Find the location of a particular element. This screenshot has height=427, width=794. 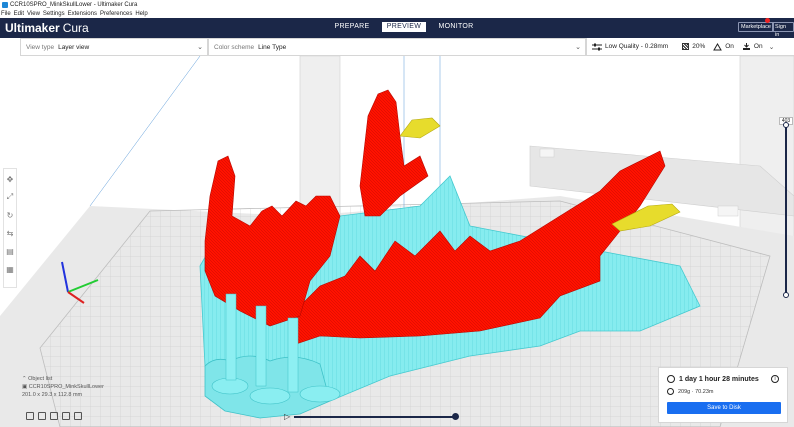

quality-setting: Low Quality - 0.28mm is located at coordinates (630, 47).